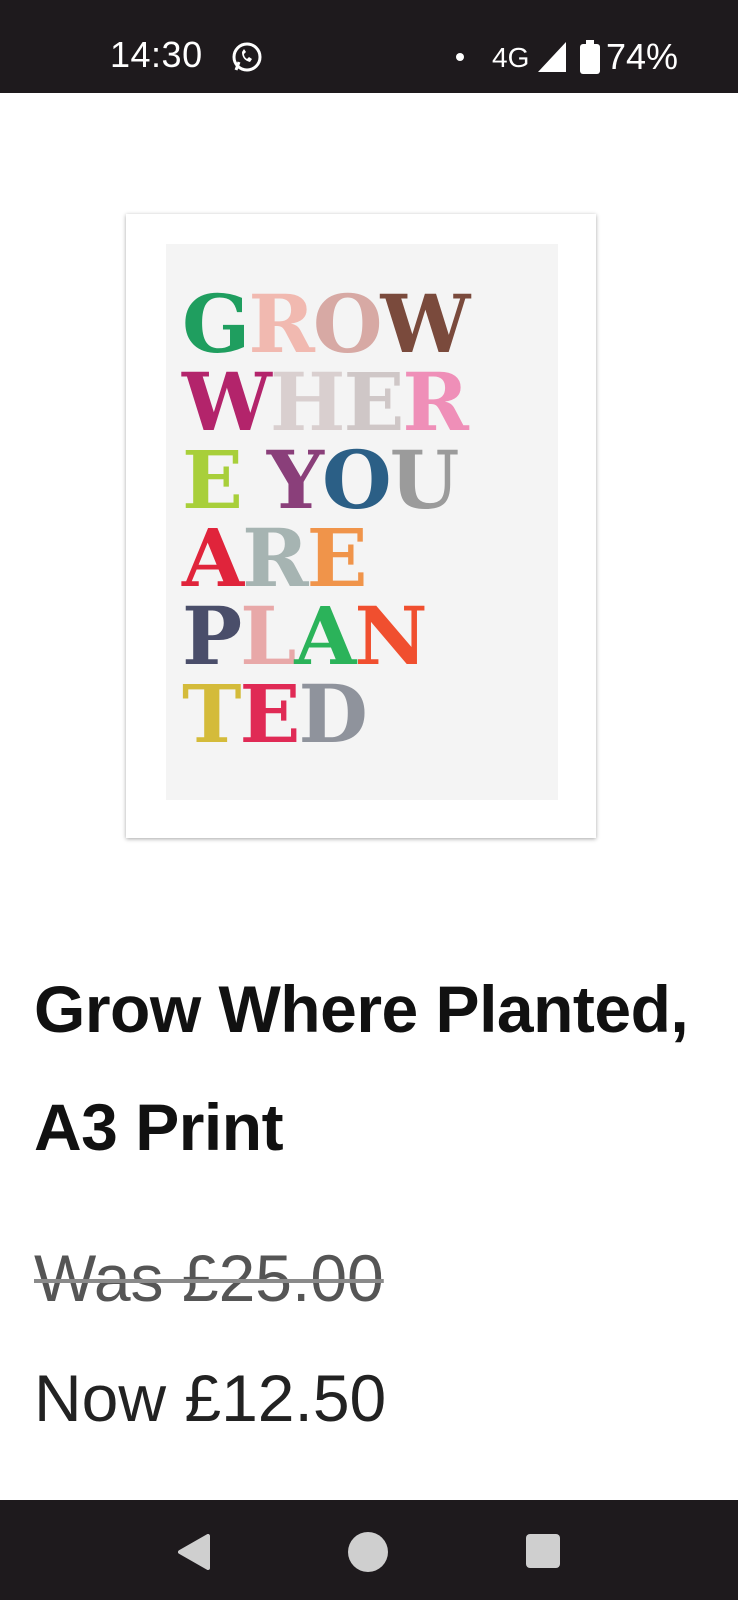 The image size is (738, 1600). Describe the element at coordinates (511, 57) in the screenshot. I see `network-type: 4G` at that location.